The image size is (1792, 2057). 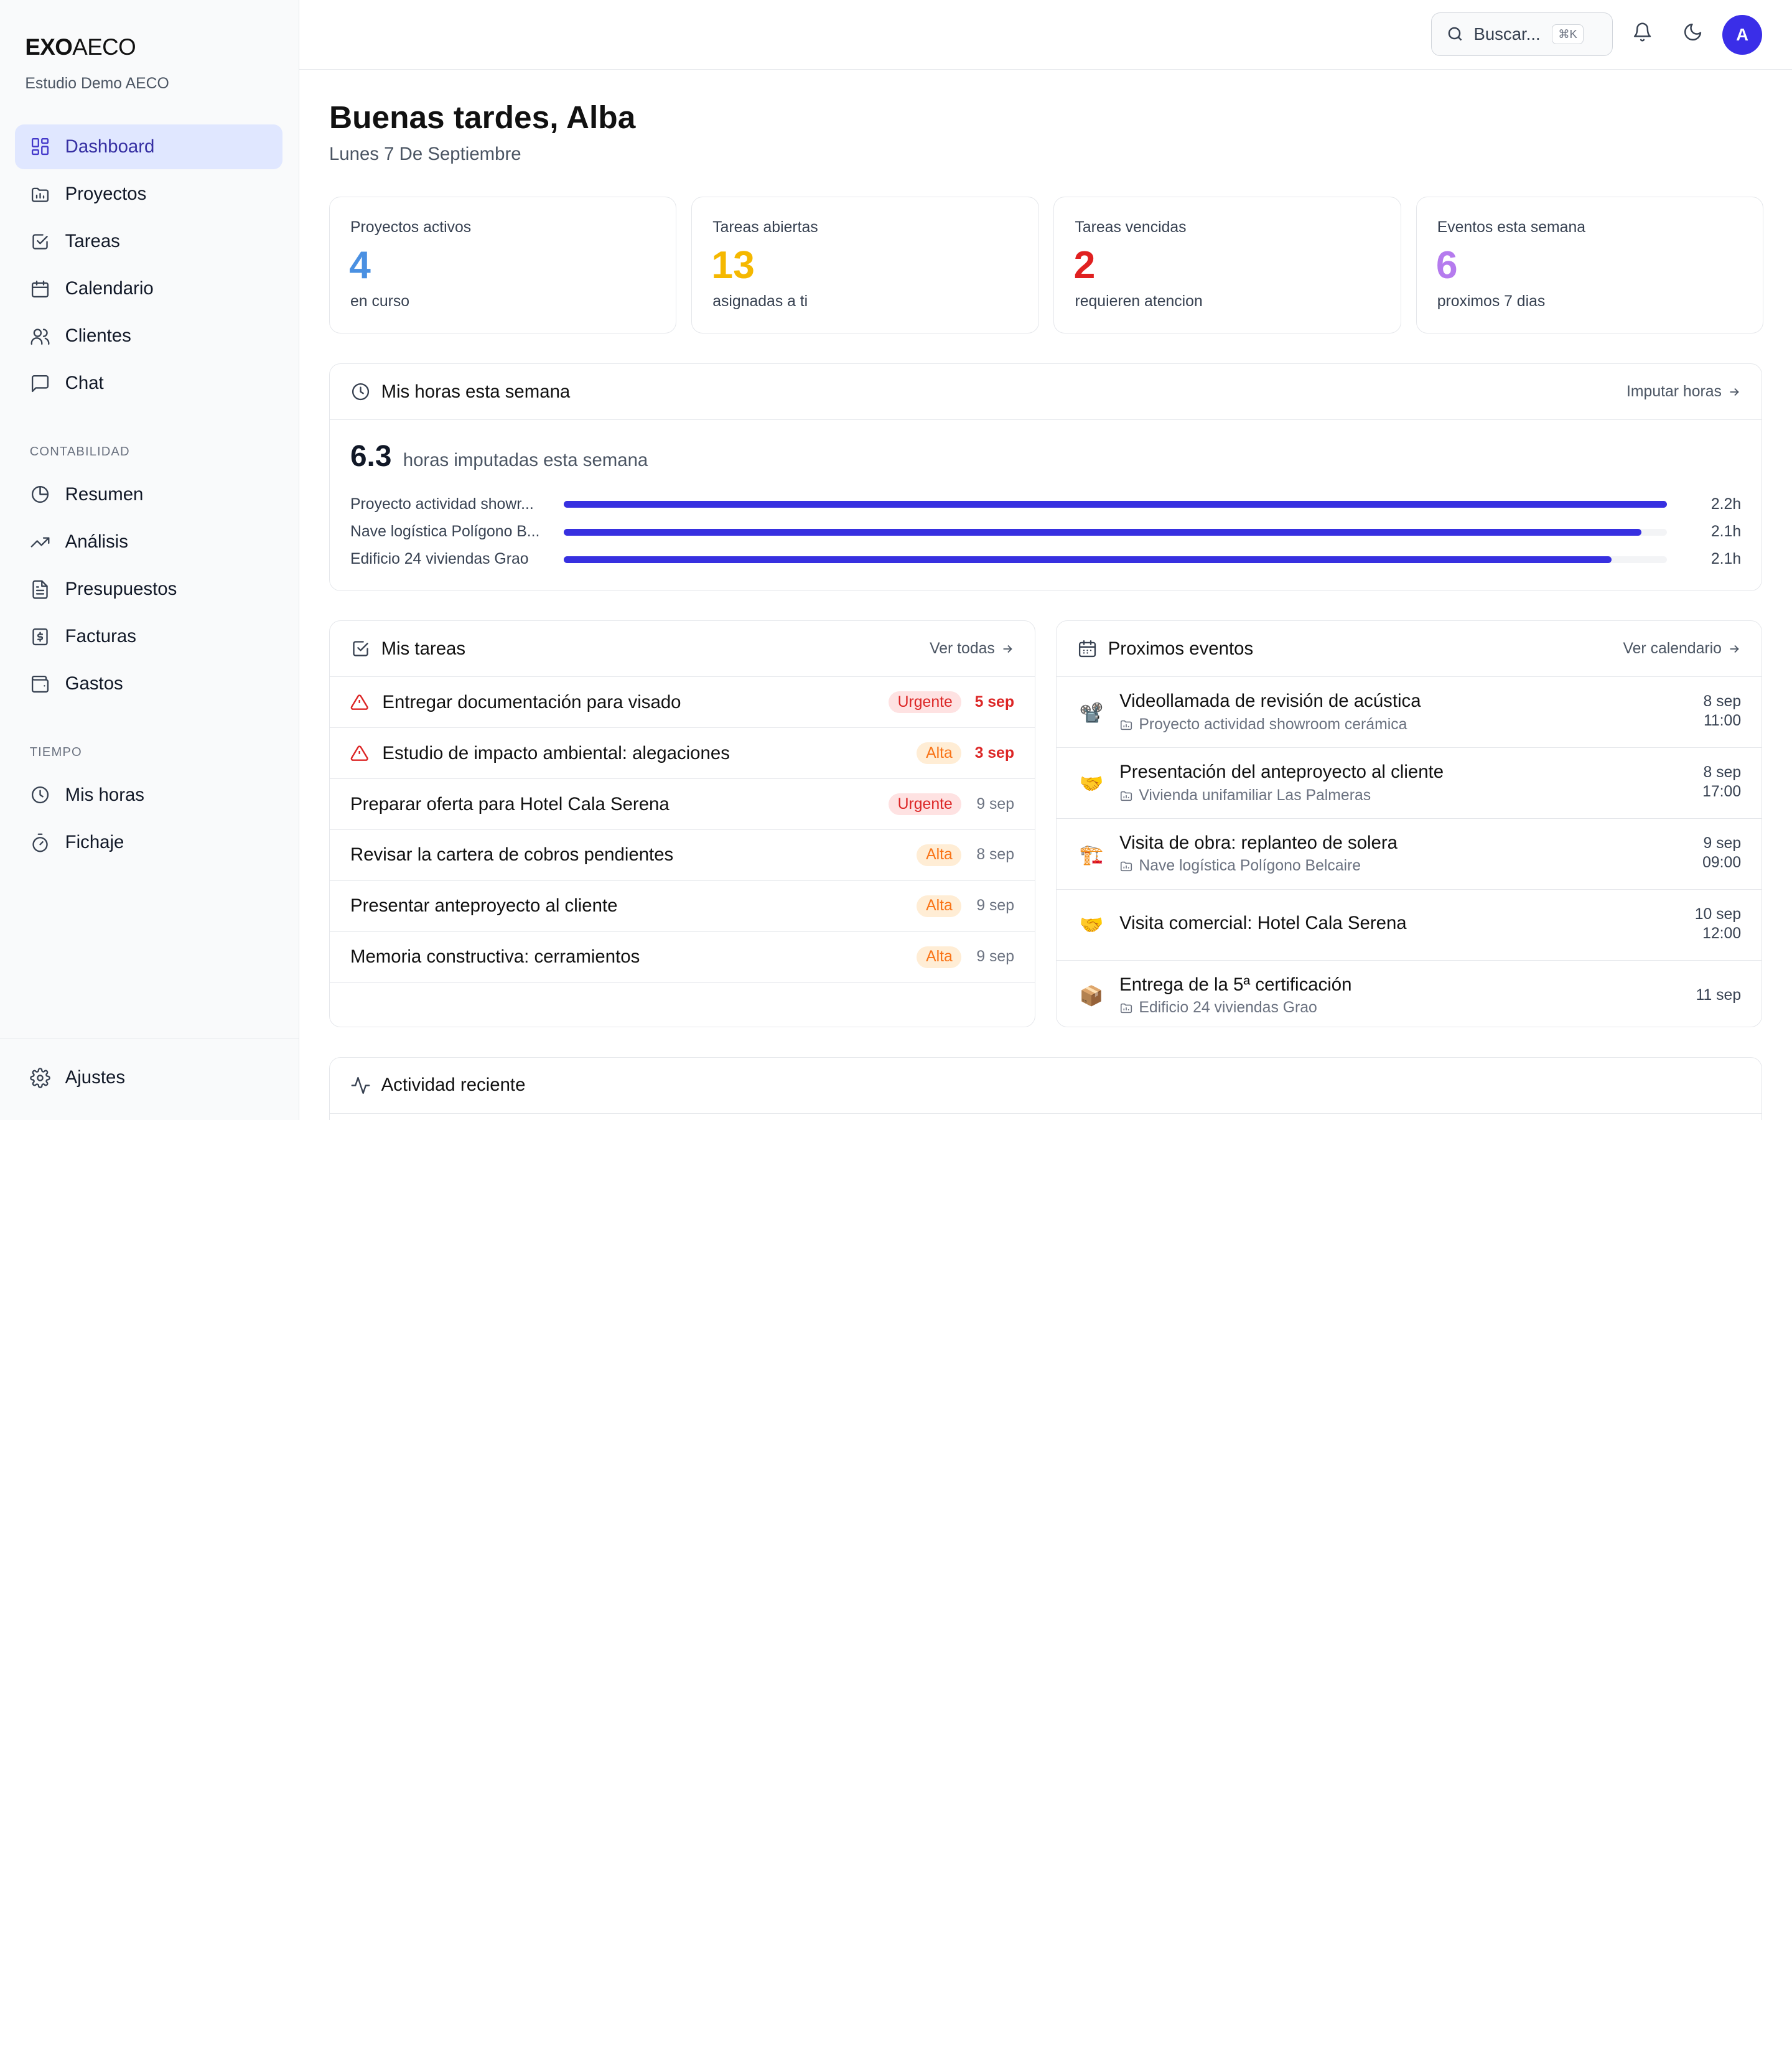 What do you see at coordinates (1682, 649) in the screenshot?
I see `ver-calendario-link: Ver calendario` at bounding box center [1682, 649].